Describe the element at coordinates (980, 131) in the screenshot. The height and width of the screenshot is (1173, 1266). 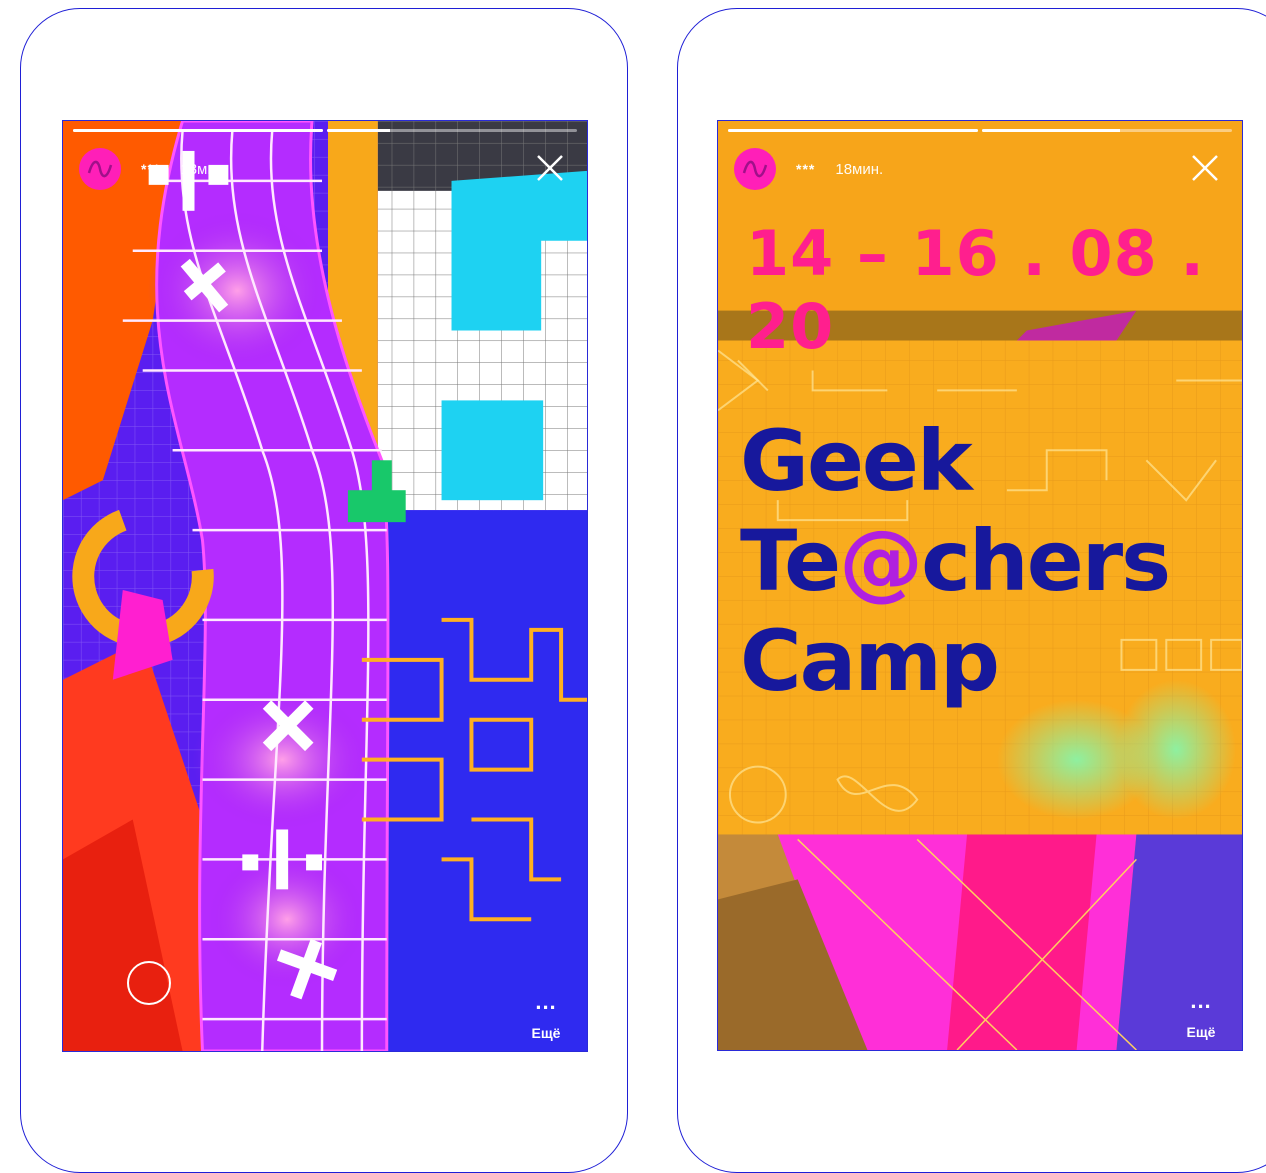
I see `story-progress-right` at that location.